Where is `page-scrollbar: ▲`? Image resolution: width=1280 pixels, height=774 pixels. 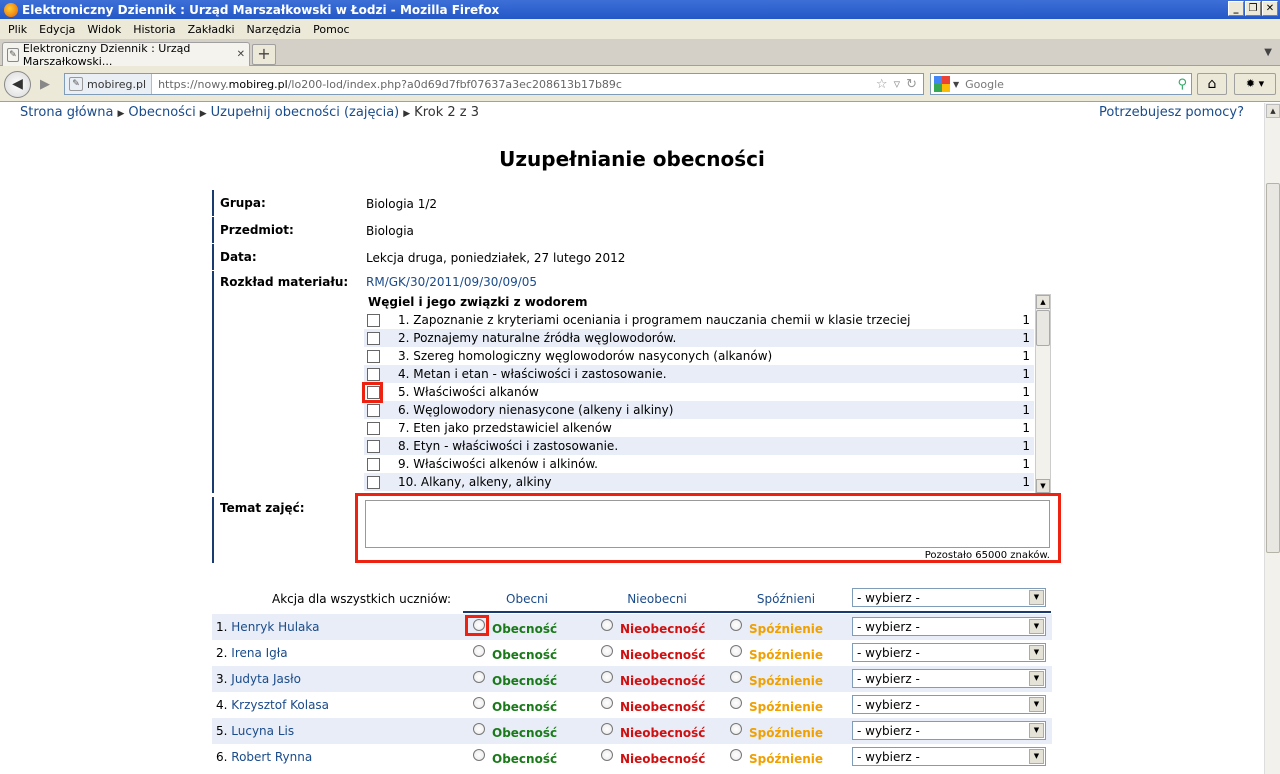
page-scrollbar: ▲ is located at coordinates (1272, 438).